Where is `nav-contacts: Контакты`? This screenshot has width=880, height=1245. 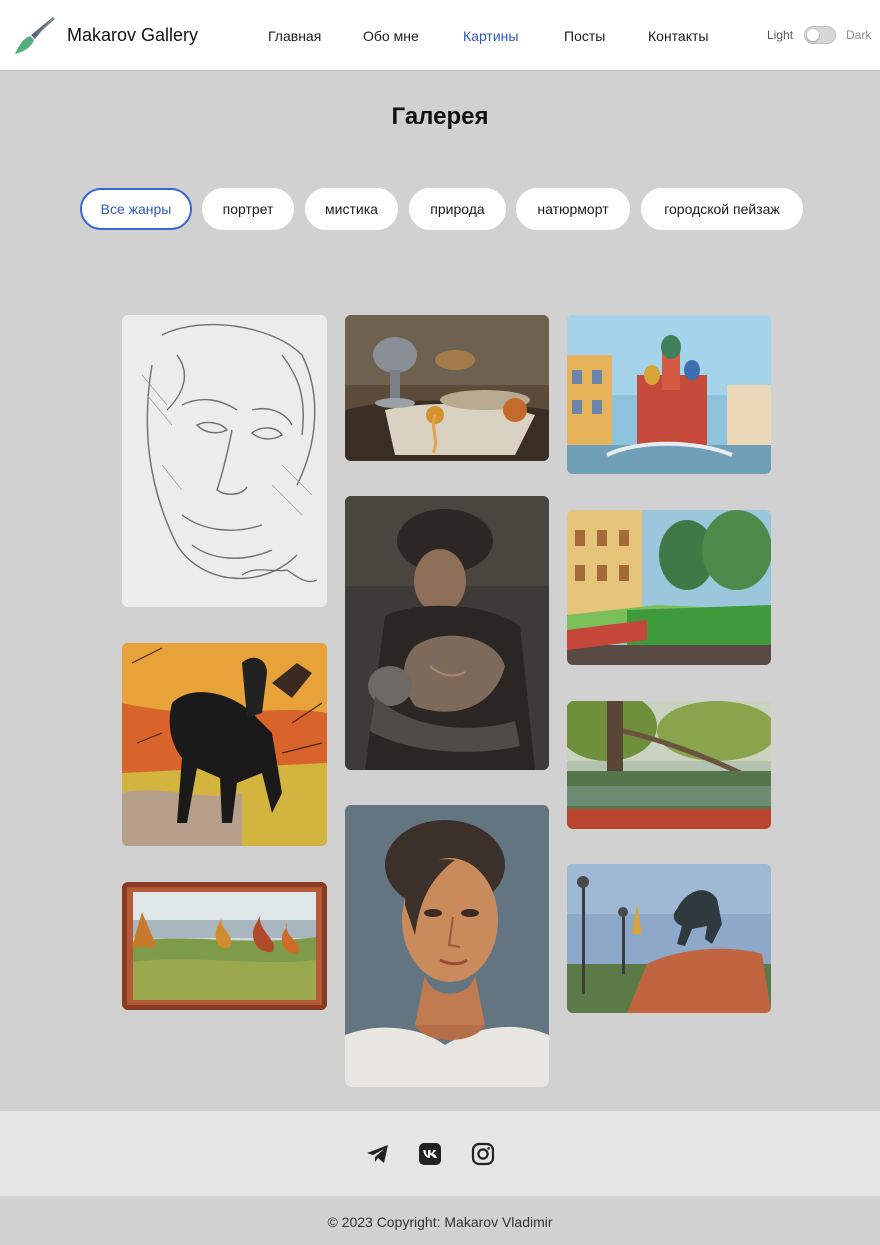 nav-contacts: Контакты is located at coordinates (678, 36).